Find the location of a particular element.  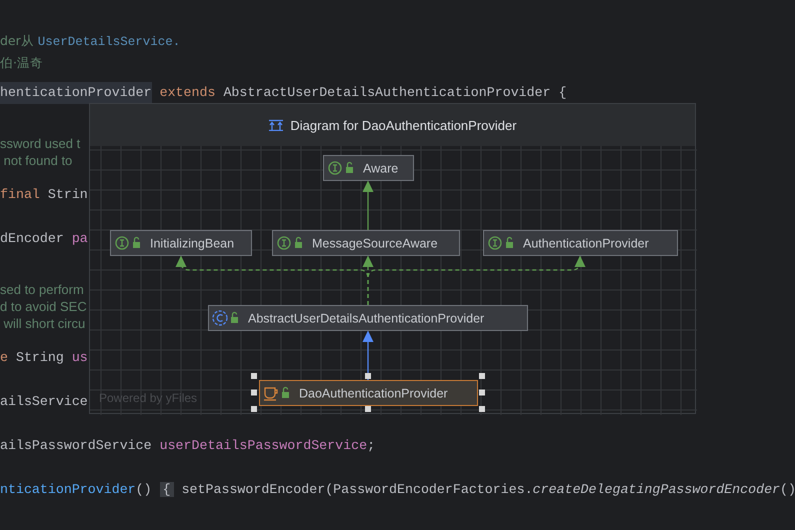

class-node: InitializingBean is located at coordinates (181, 243).